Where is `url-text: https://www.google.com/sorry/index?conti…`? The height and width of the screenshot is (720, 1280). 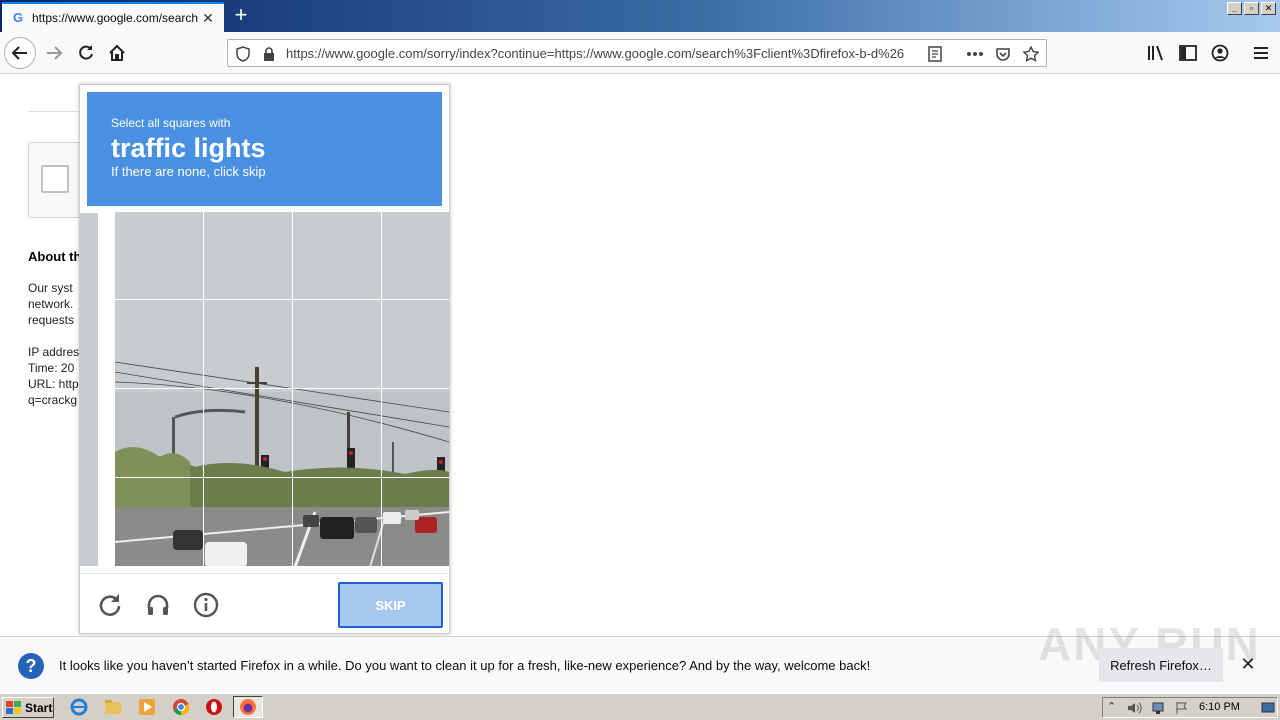
url-text: https://www.google.com/sorry/index?conti… is located at coordinates (595, 53).